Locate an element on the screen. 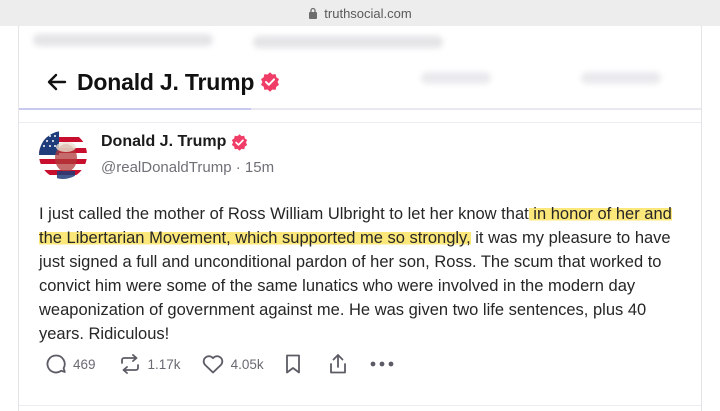 This screenshot has width=720, height=411. lock-icon is located at coordinates (313, 13).